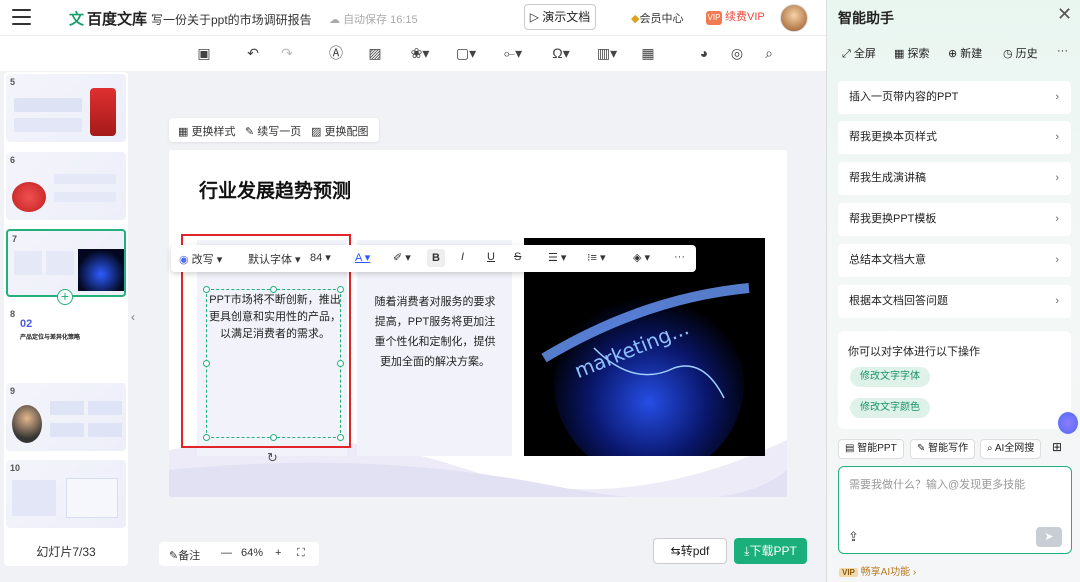 This screenshot has width=1080, height=582. I want to click on layout-icon: ▦, so click(183, 132).